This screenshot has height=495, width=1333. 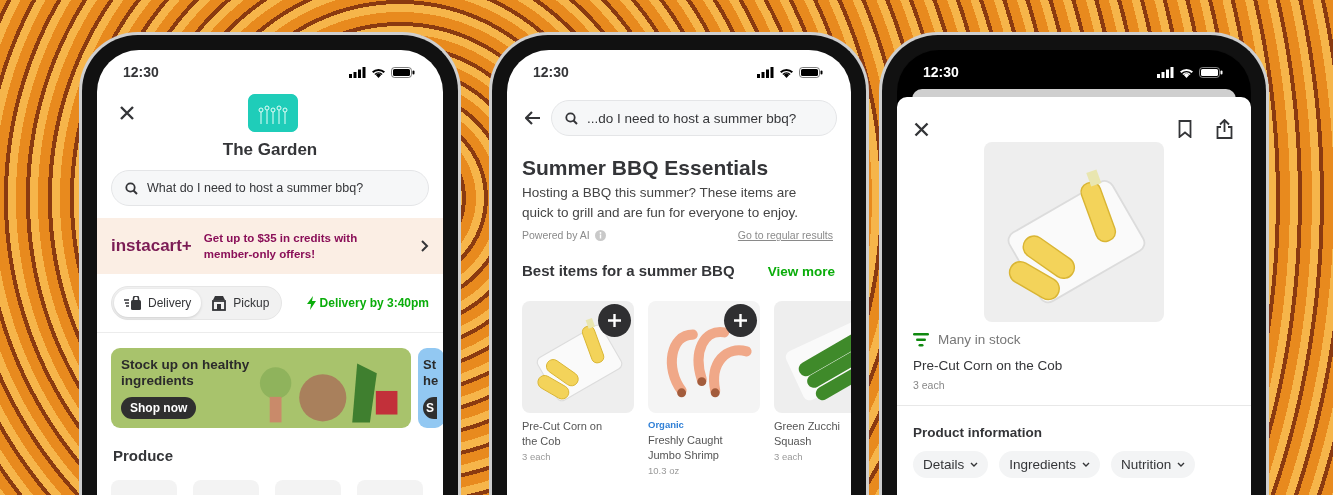 What do you see at coordinates (133, 303) in the screenshot?
I see `shopping-bag-icon` at bounding box center [133, 303].